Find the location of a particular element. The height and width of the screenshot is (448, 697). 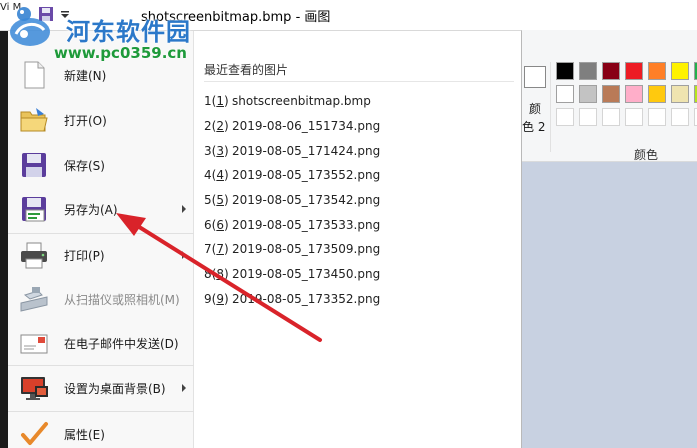

watermark-site-name: 河东软件园 is located at coordinates (128, 32).